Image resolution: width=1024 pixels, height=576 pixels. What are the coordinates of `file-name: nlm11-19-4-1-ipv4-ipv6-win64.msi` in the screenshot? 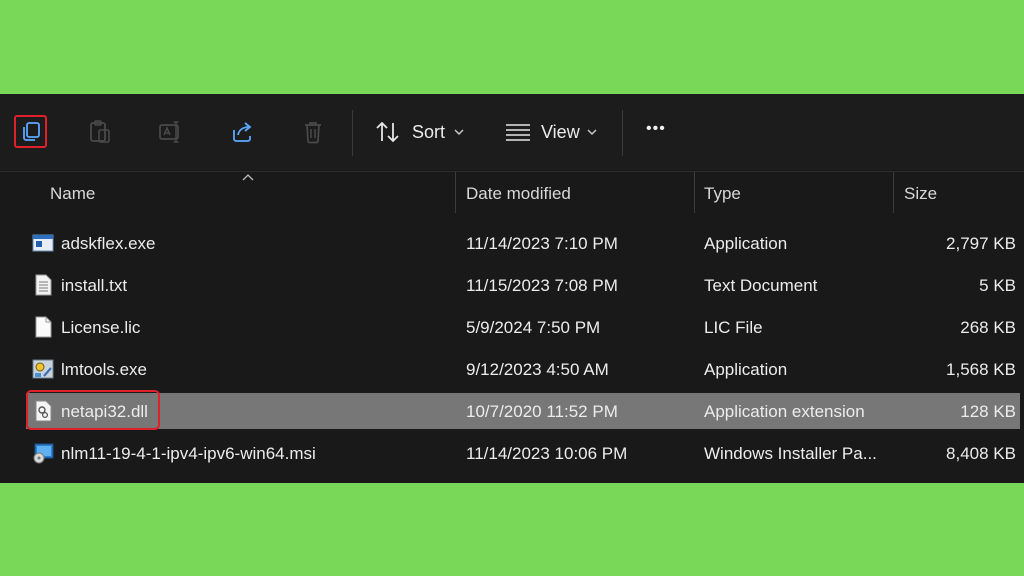 It's located at (188, 453).